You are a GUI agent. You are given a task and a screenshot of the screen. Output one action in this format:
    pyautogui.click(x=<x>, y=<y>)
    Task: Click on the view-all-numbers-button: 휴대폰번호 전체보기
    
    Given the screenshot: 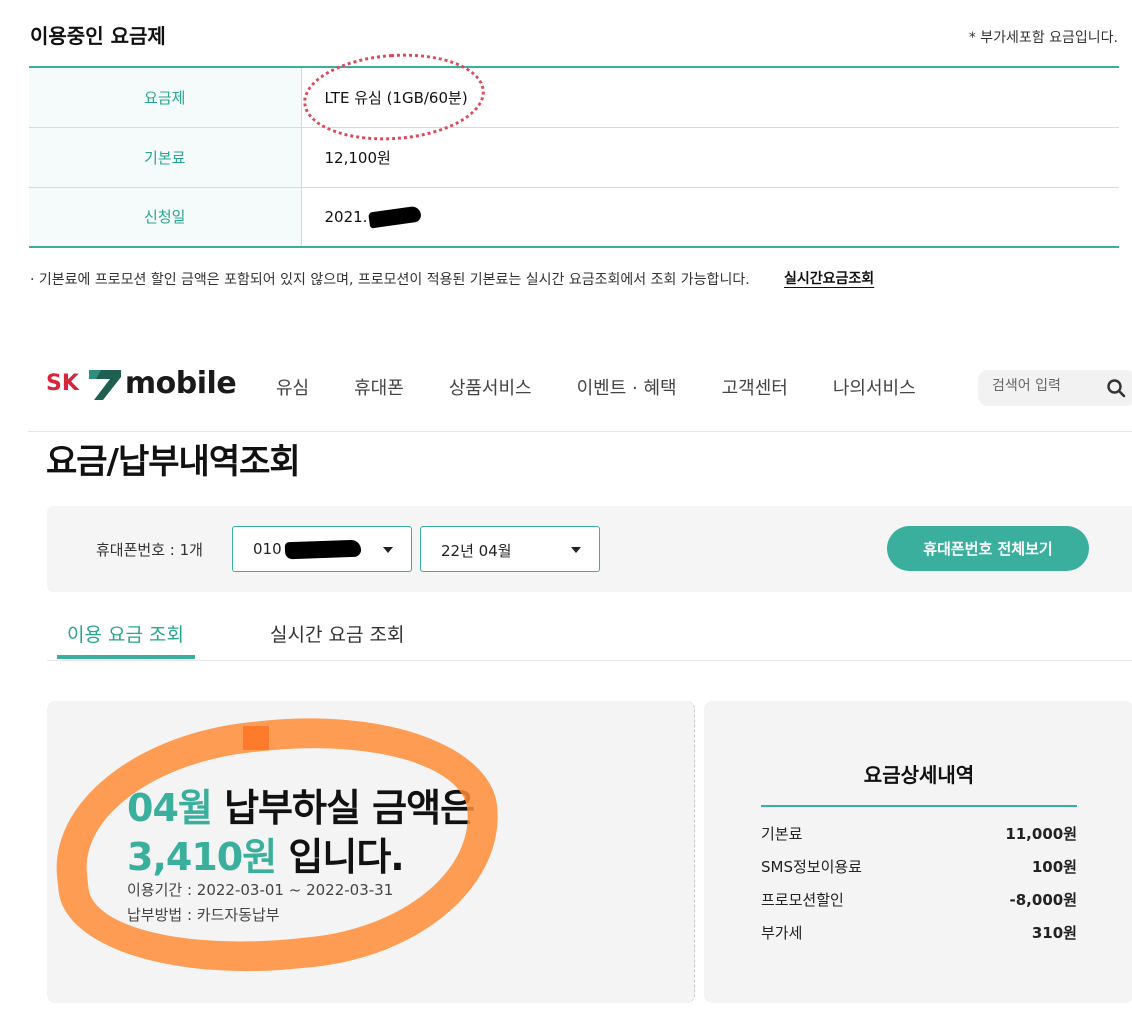 What is the action you would take?
    pyautogui.click(x=988, y=548)
    